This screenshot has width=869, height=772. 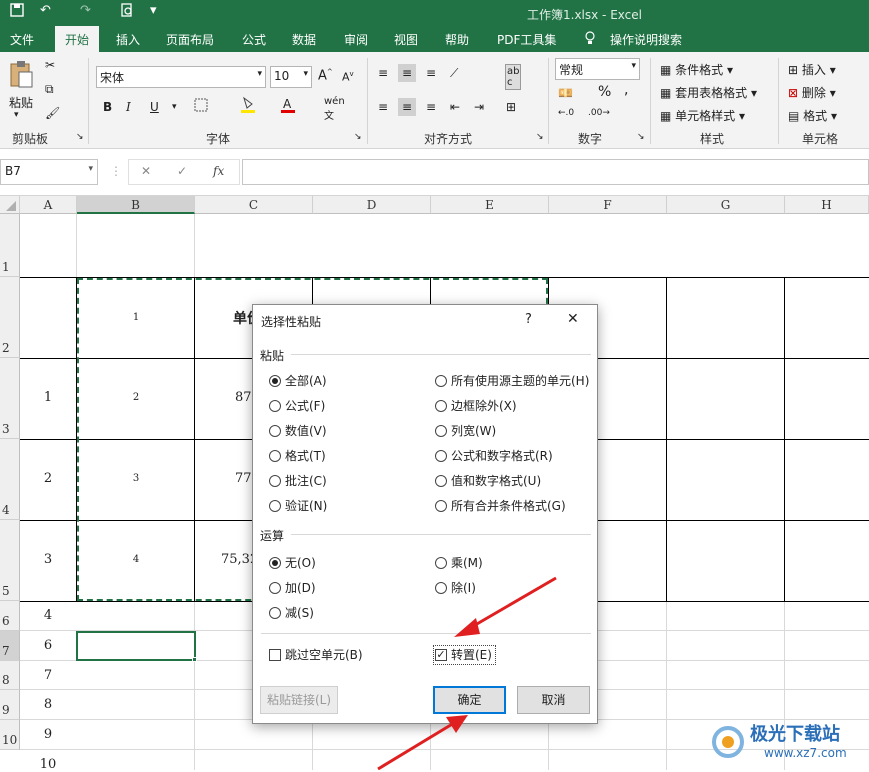 What do you see at coordinates (190, 39) in the screenshot?
I see `tab-page-layout: 页面布局` at bounding box center [190, 39].